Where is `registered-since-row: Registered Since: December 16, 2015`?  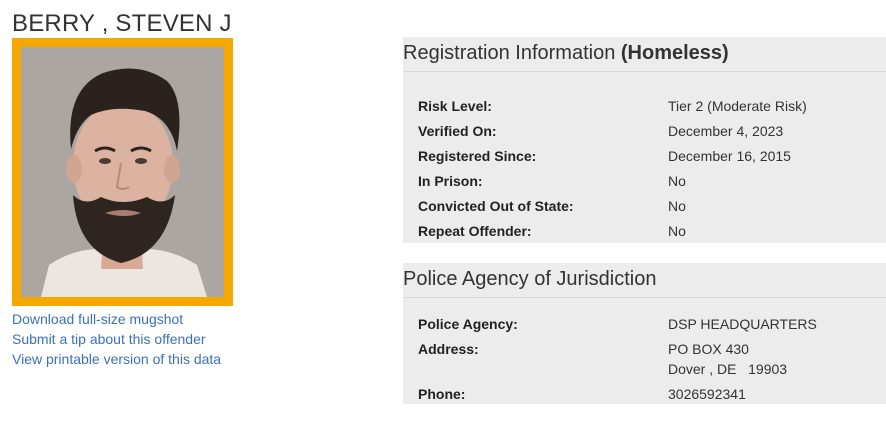 registered-since-row: Registered Since: December 16, 2015 is located at coordinates (652, 156).